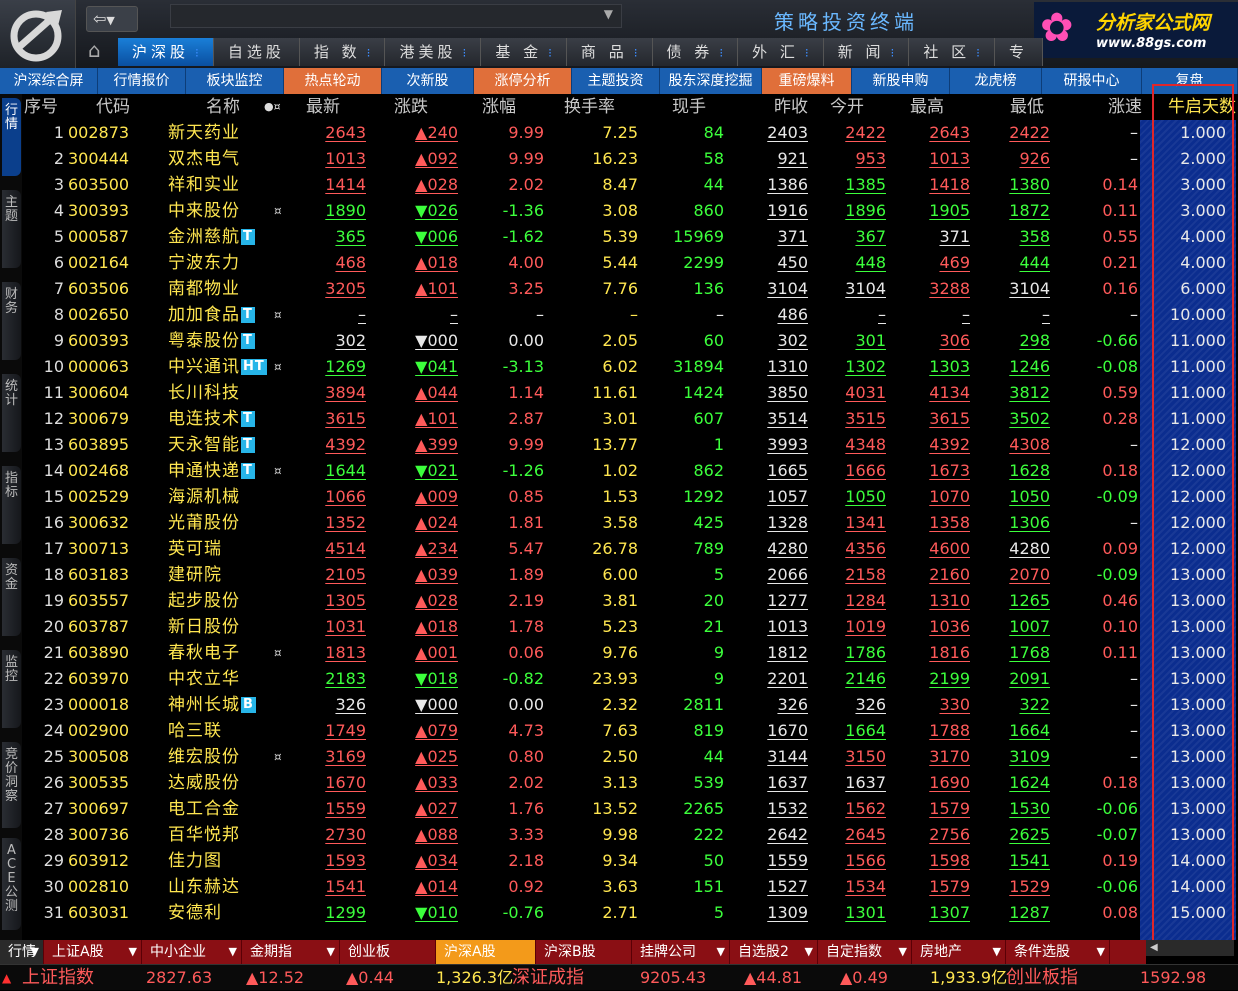 The height and width of the screenshot is (991, 1238). What do you see at coordinates (11, 229) in the screenshot?
I see `side-tab-1: 主题` at bounding box center [11, 229].